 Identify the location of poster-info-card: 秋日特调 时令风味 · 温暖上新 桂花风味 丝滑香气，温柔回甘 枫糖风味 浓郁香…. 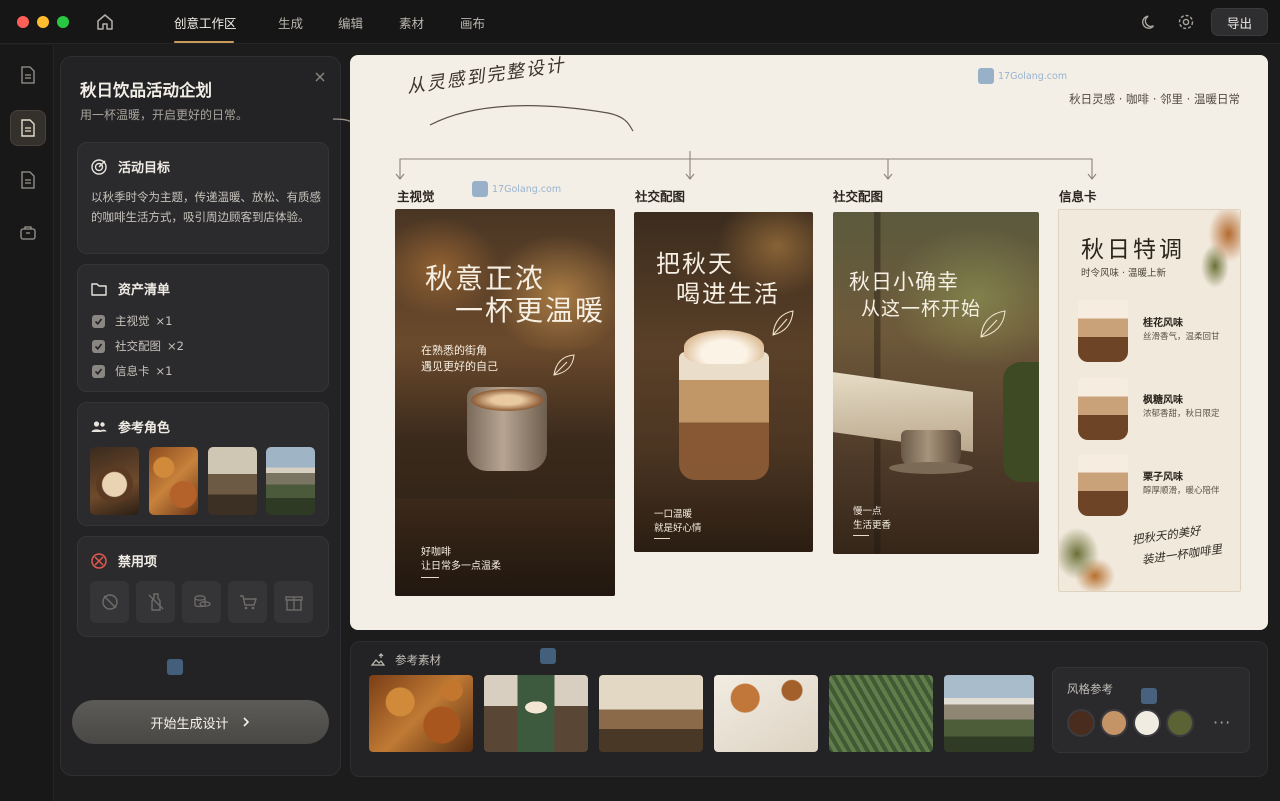
(1149, 400).